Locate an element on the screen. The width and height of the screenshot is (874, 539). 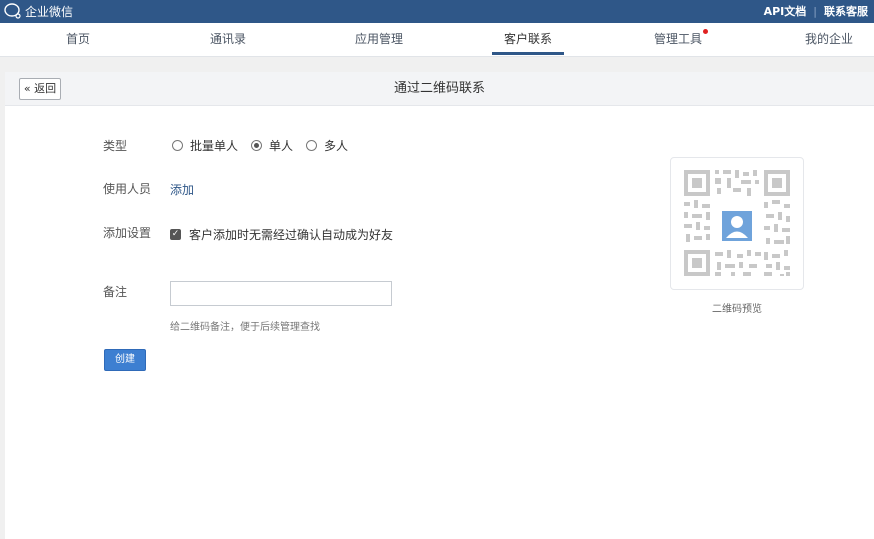
main-nav: 首页 通讯录 应用管理 客户联系 管理工具 我的企业 is located at coordinates (437, 40).